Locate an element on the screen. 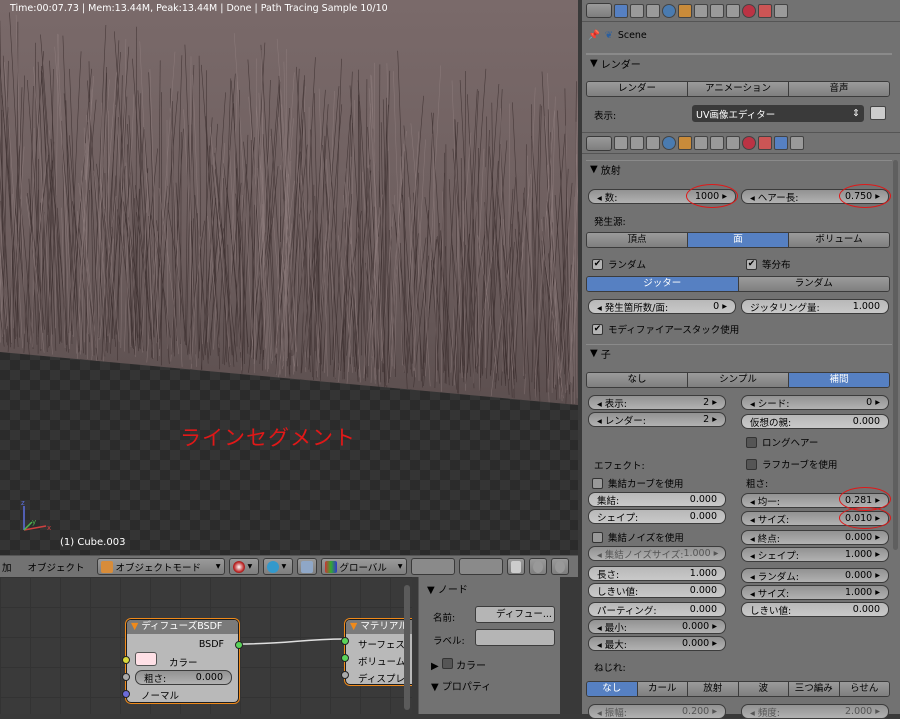 This screenshot has height=719, width=900. kink-spiral: らせん is located at coordinates (865, 689).